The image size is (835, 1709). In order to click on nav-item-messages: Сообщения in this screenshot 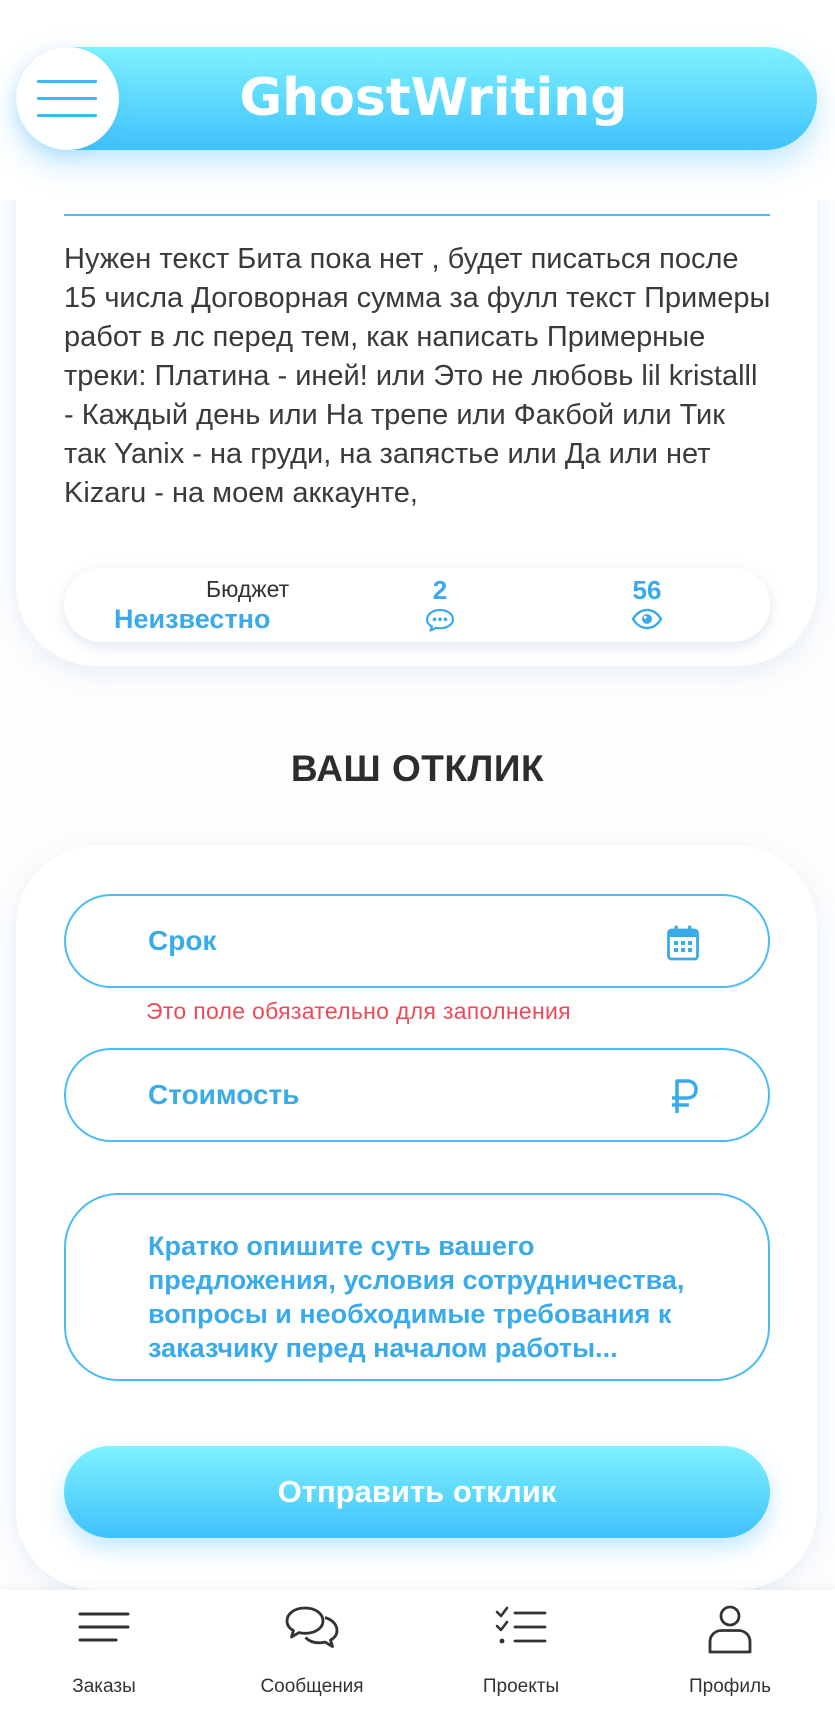, I will do `click(312, 1649)`.